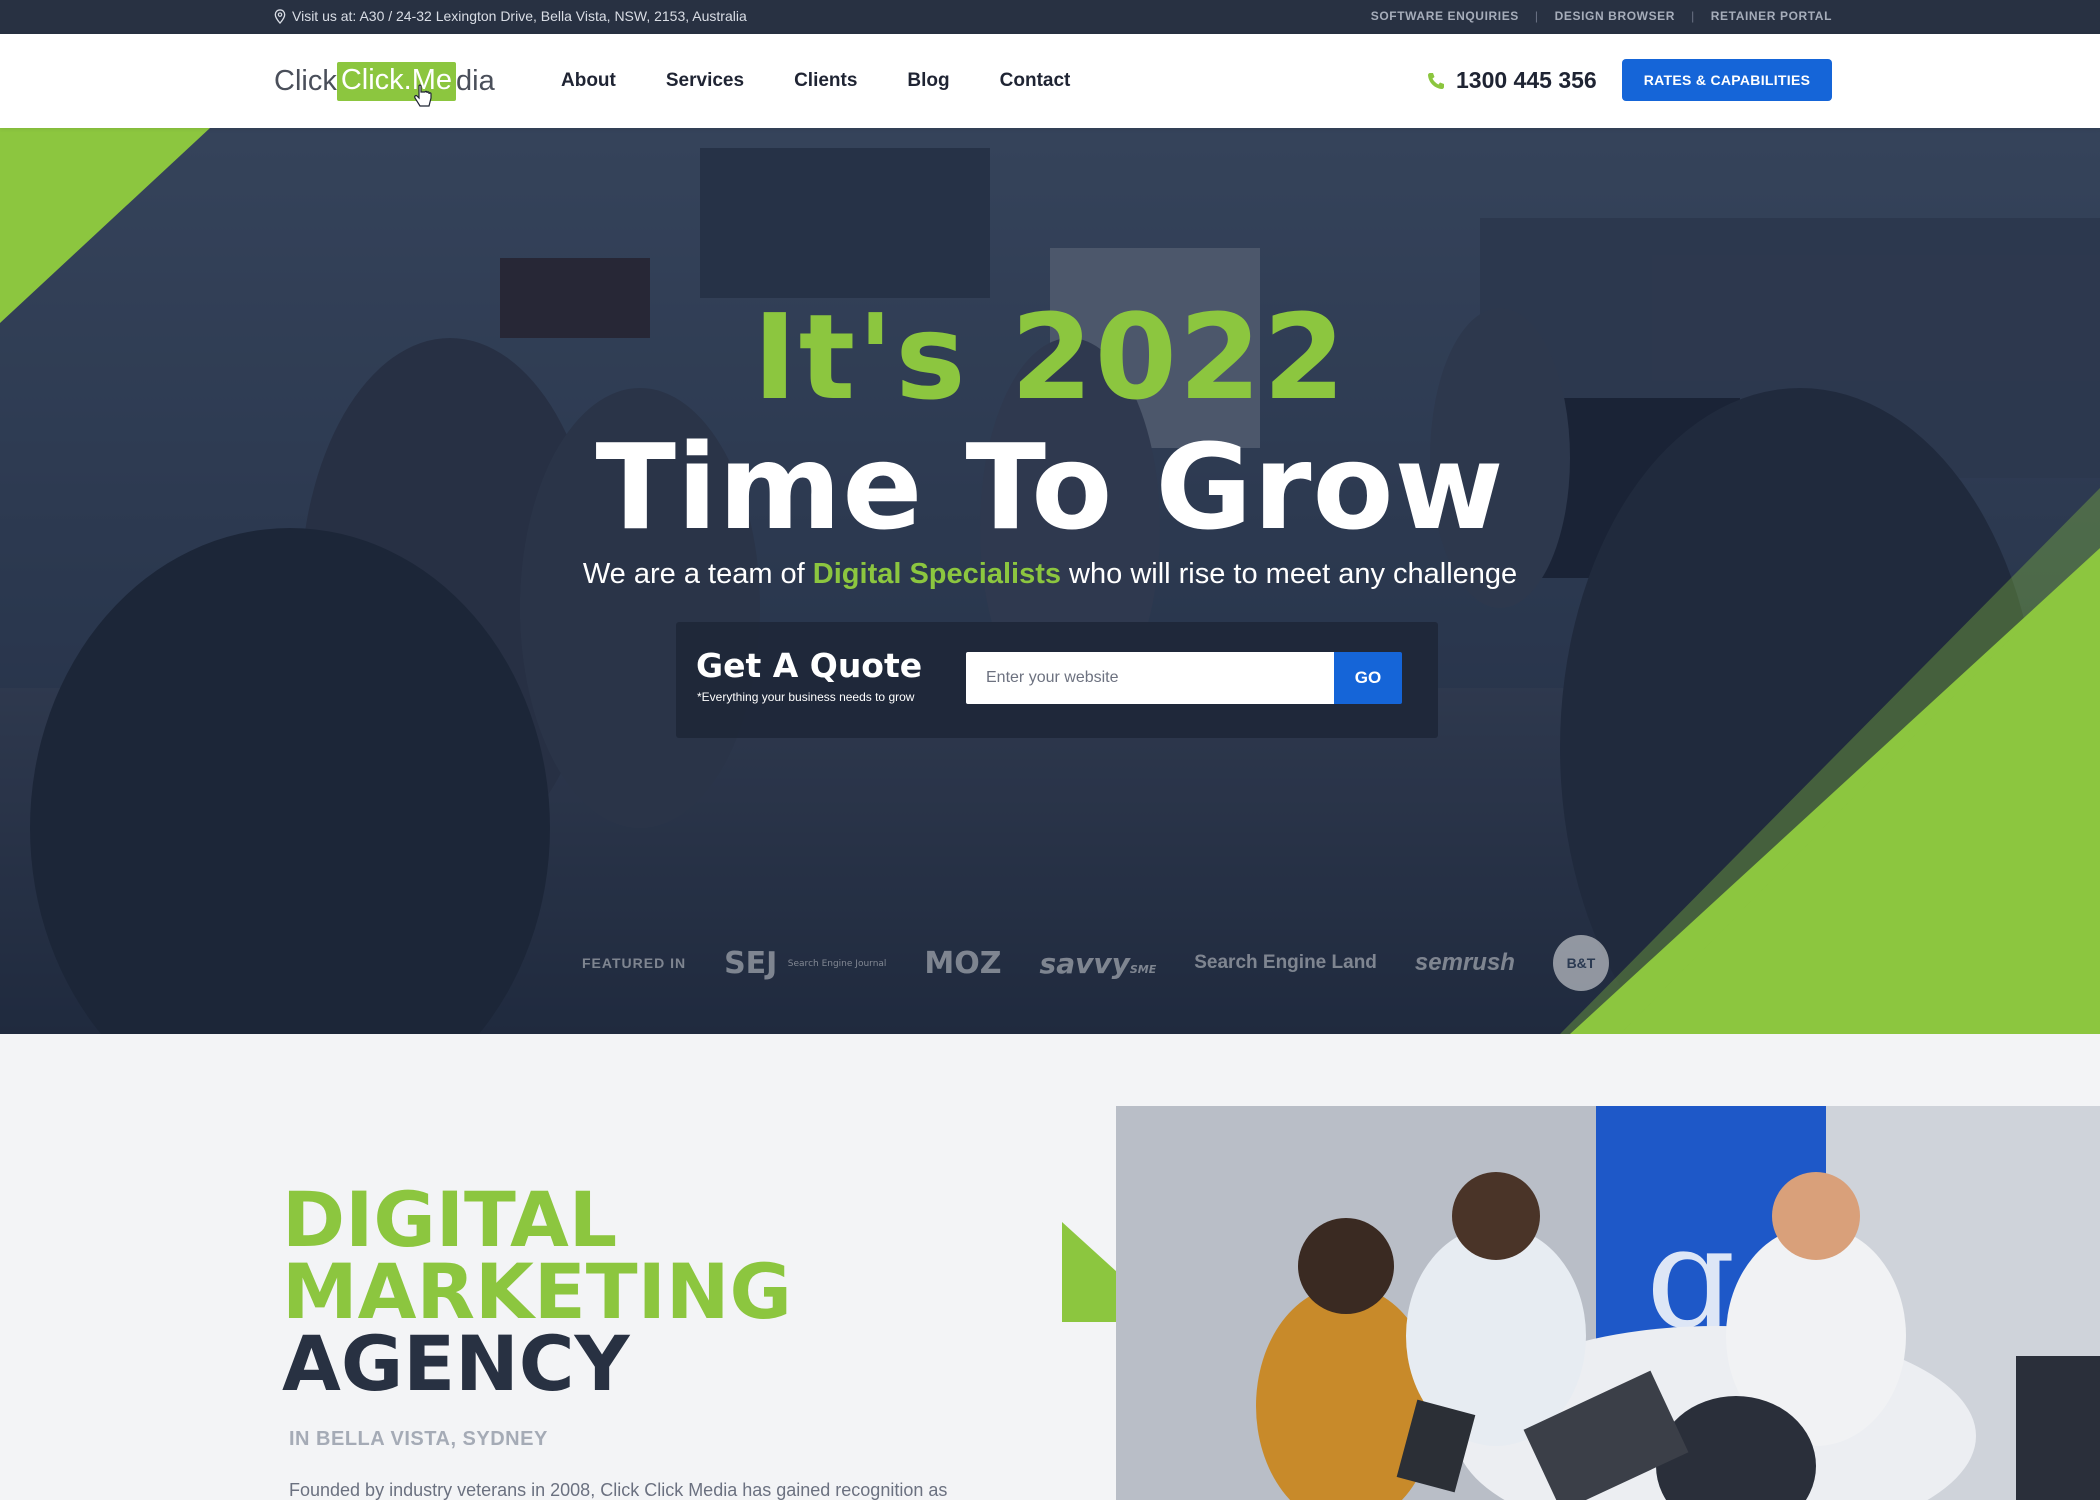 The height and width of the screenshot is (1500, 2100). Describe the element at coordinates (936, 574) in the screenshot. I see `tagline-highlight: Digital Specialists` at that location.